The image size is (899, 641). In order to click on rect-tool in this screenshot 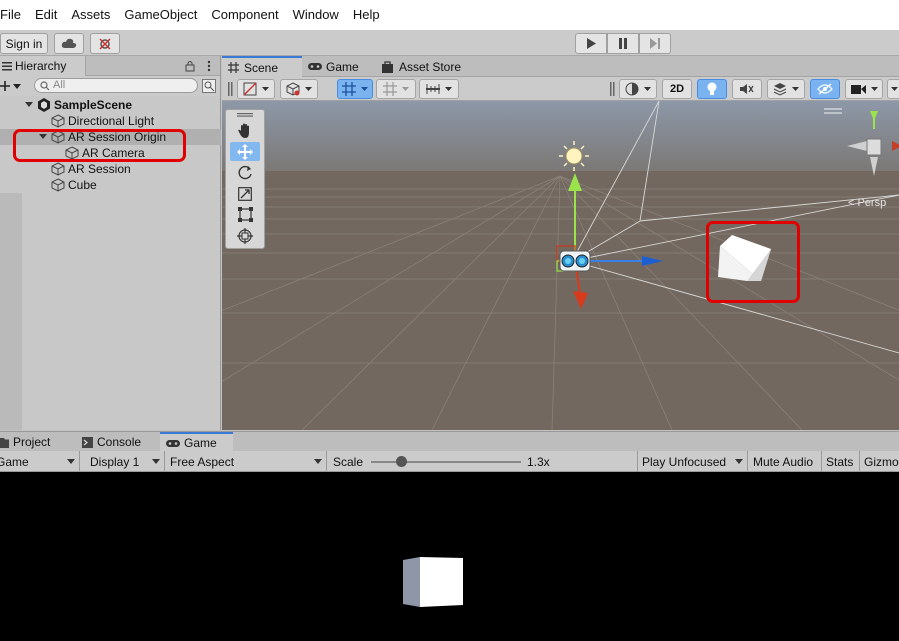, I will do `click(245, 214)`.